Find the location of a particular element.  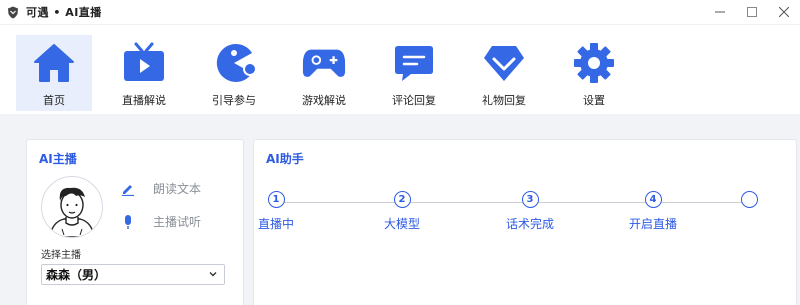

maximize-icon is located at coordinates (752, 12).